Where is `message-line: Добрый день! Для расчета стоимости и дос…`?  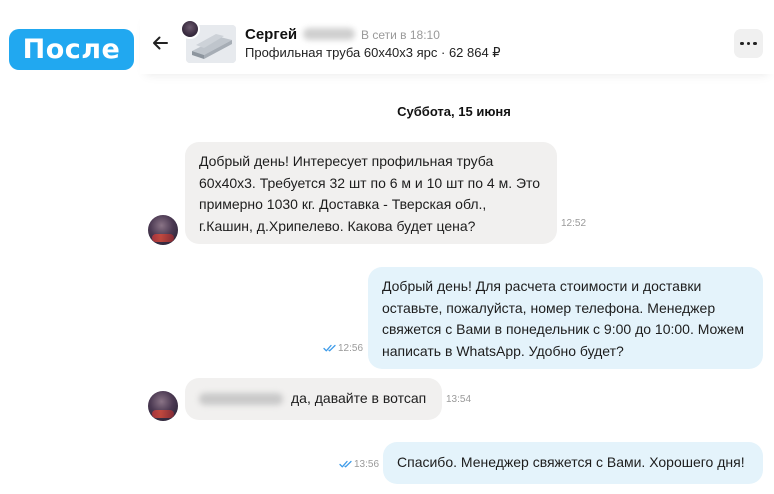 message-line: Добрый день! Для расчета стоимости и дос… is located at coordinates (542, 286).